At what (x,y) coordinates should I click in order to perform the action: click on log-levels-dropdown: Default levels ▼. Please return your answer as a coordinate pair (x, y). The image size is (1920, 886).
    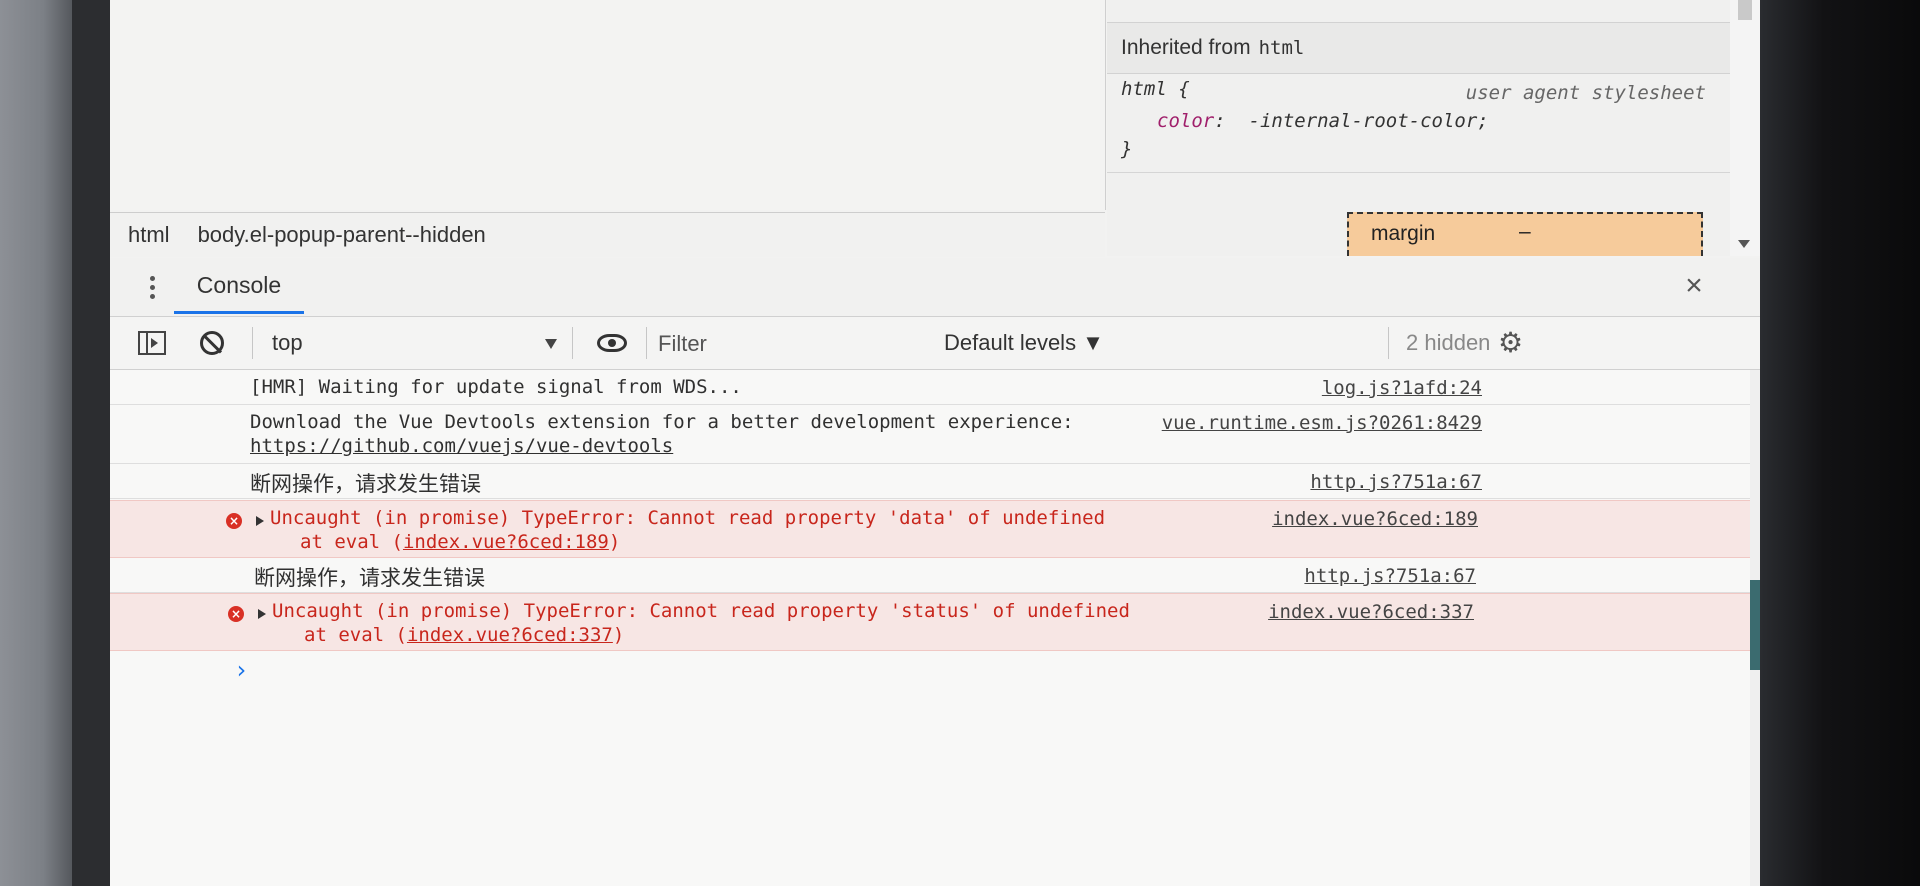
    Looking at the image, I should click on (1024, 343).